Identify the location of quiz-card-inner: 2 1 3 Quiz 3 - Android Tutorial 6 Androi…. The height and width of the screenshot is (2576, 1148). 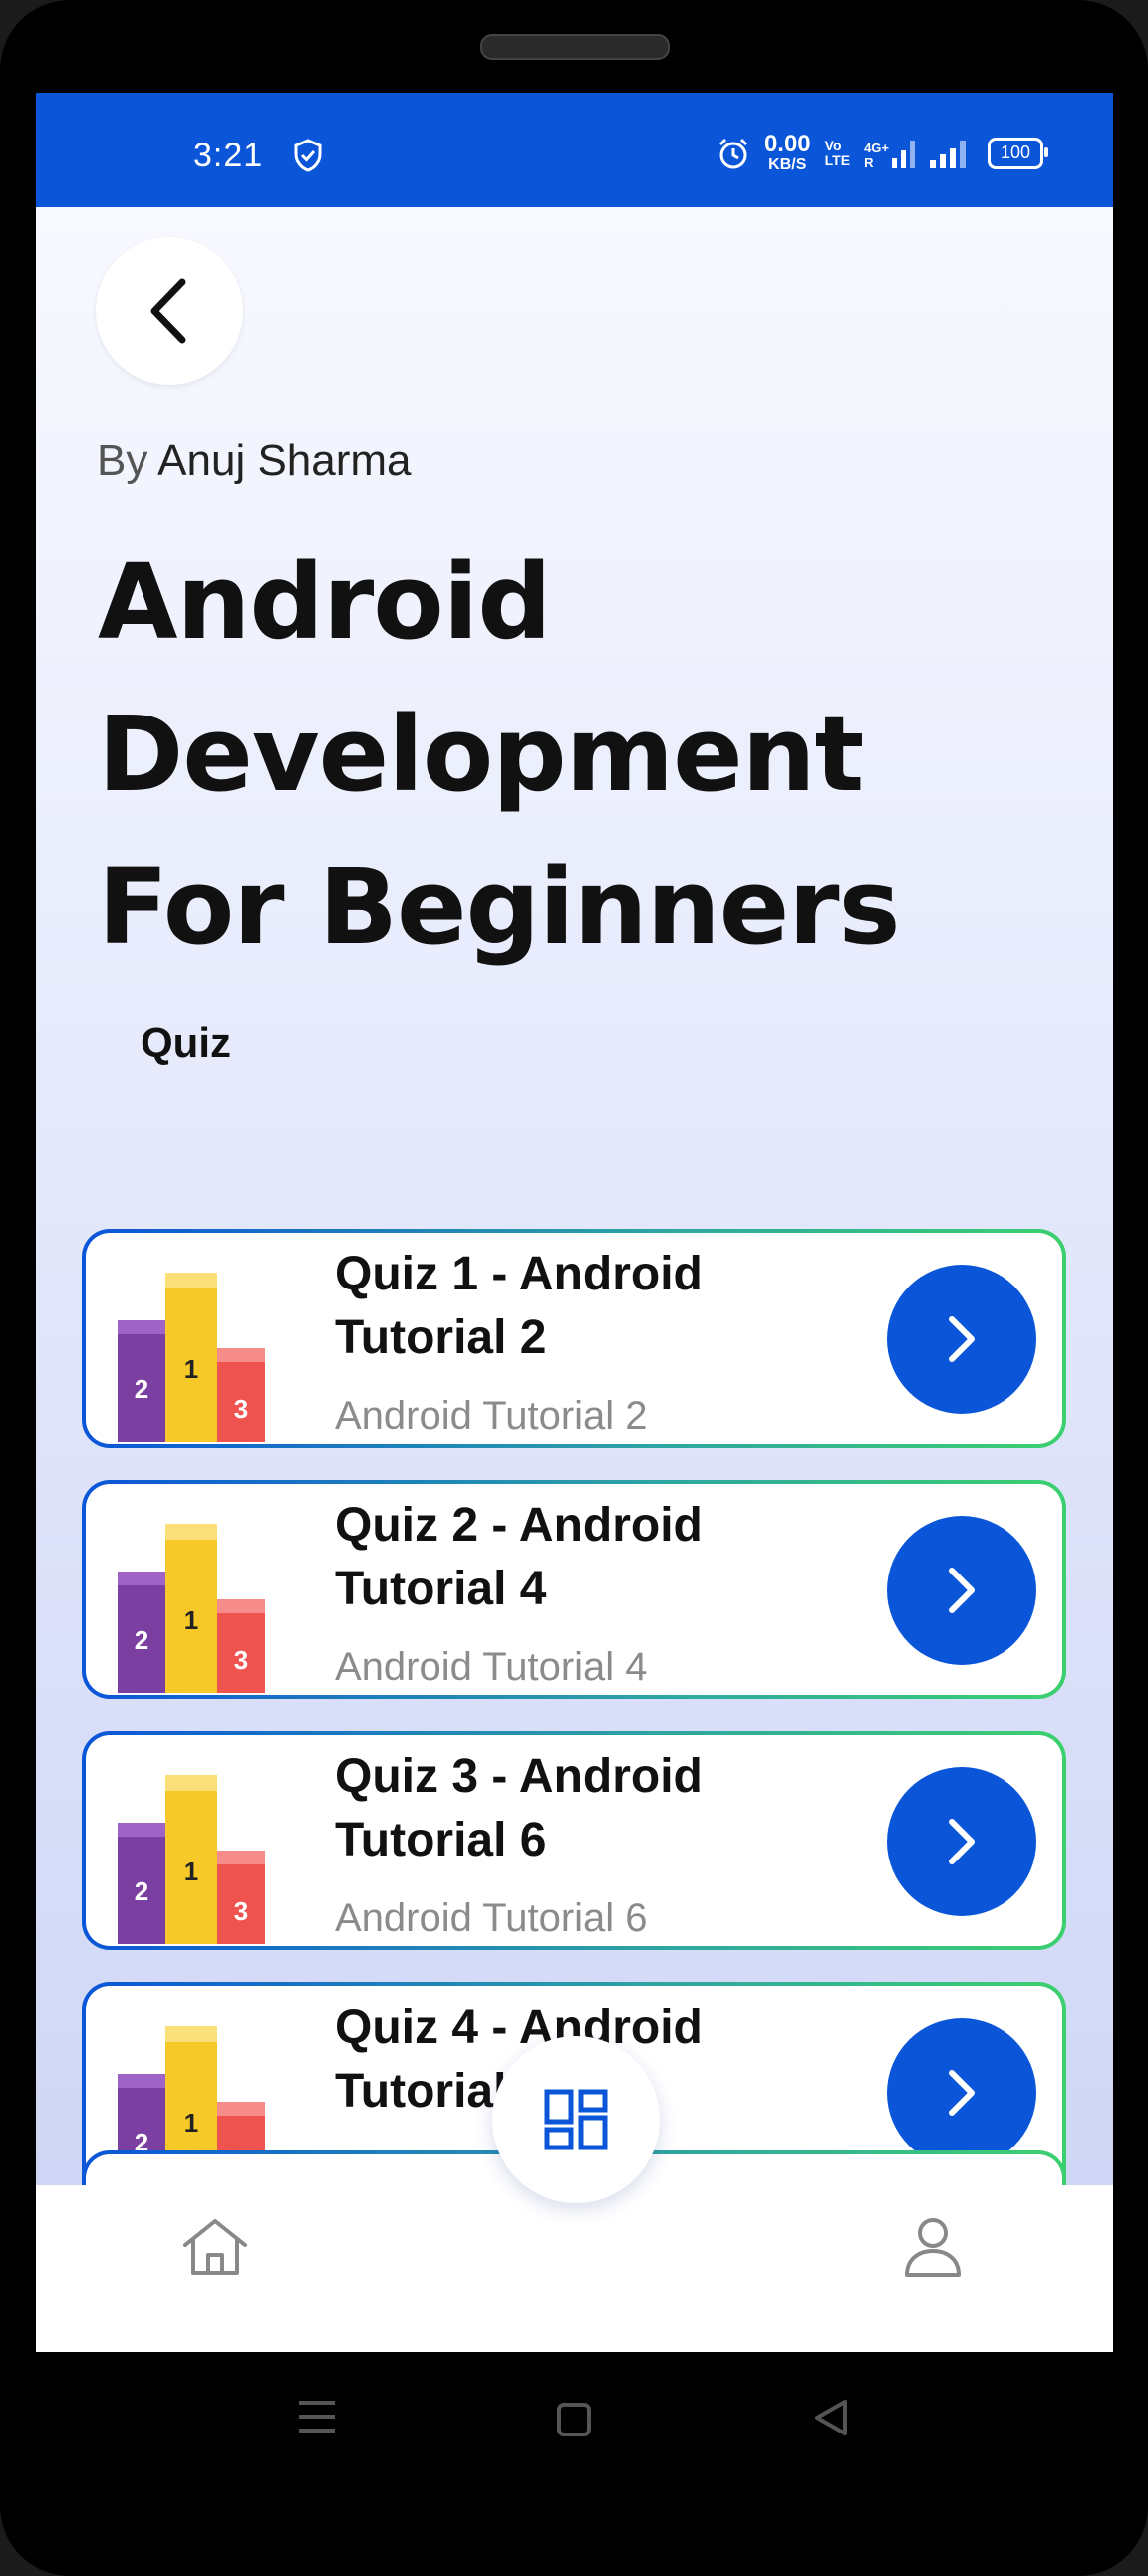
(574, 1840).